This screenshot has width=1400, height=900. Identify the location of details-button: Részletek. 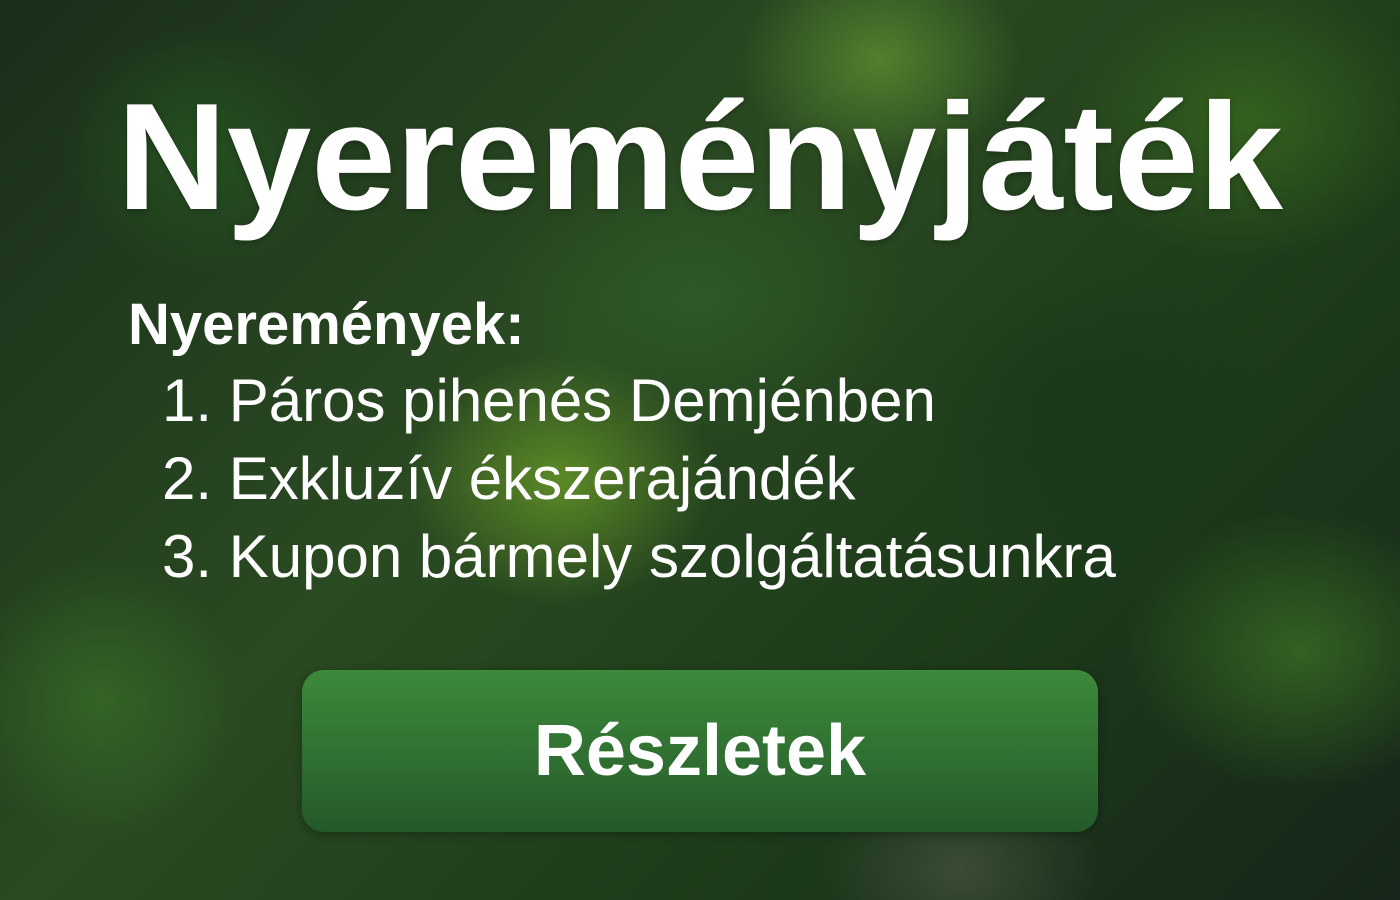
(700, 751).